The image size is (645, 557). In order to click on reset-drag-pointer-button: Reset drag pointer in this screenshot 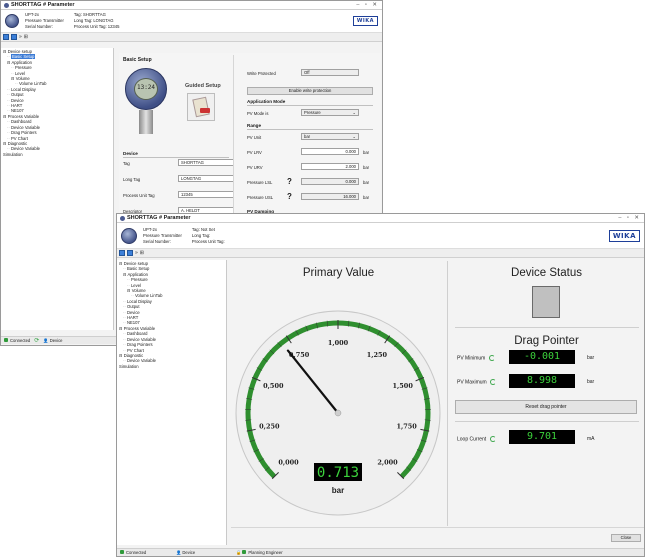, I will do `click(546, 407)`.